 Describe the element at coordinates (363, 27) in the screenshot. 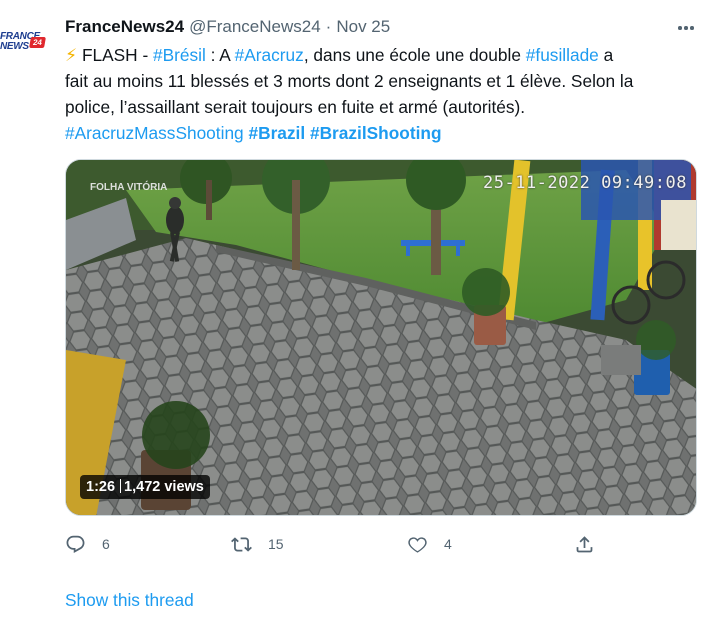

I see `tweet-date: Nov 25` at that location.